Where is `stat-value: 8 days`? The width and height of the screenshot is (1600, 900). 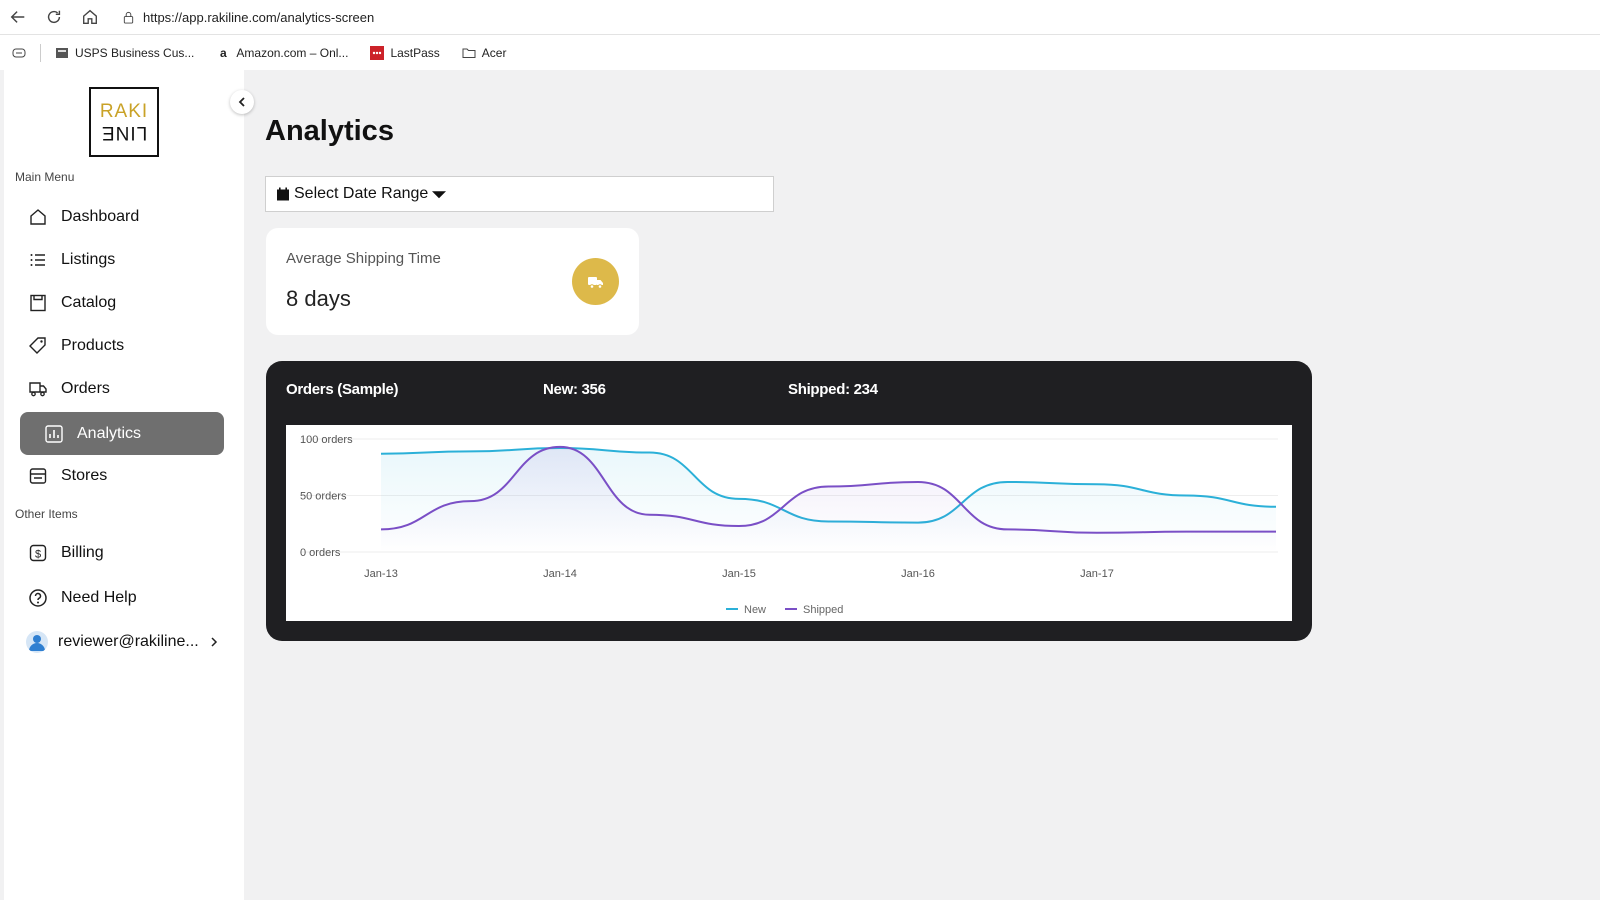 stat-value: 8 days is located at coordinates (318, 298).